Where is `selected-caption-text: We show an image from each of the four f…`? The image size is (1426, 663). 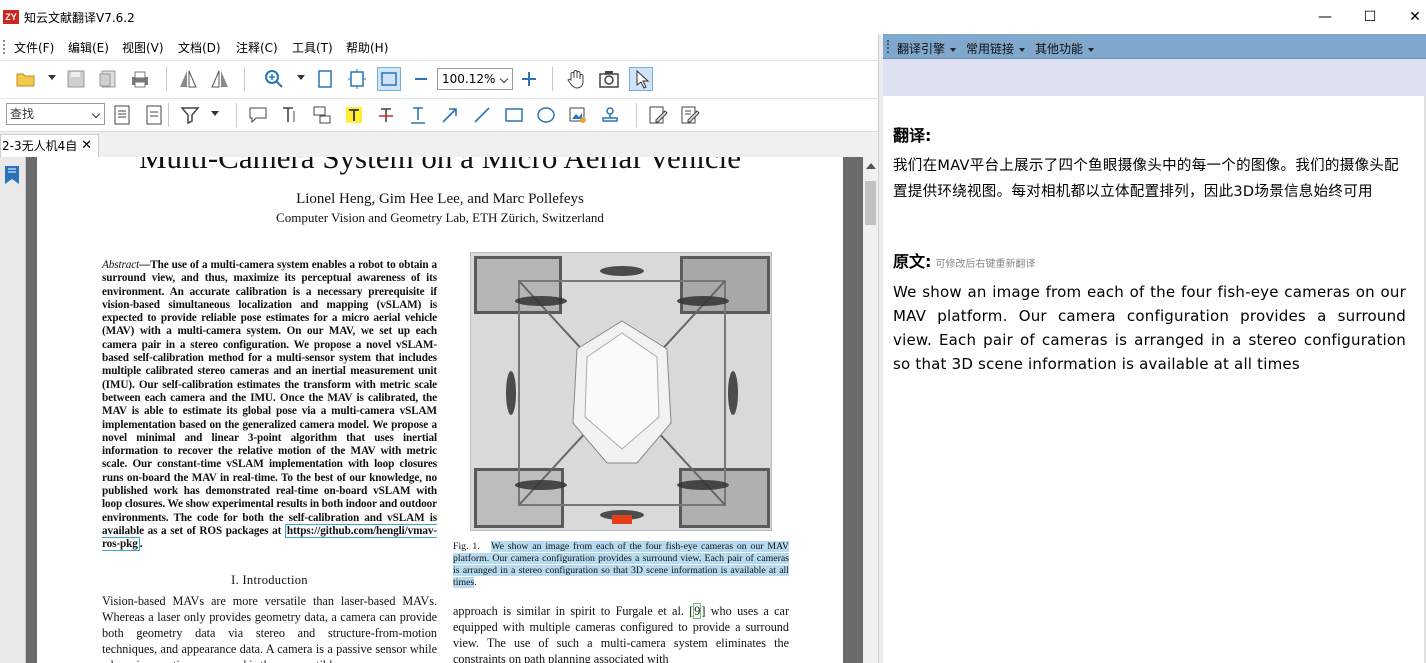
selected-caption-text: We show an image from each of the four f… is located at coordinates (621, 564).